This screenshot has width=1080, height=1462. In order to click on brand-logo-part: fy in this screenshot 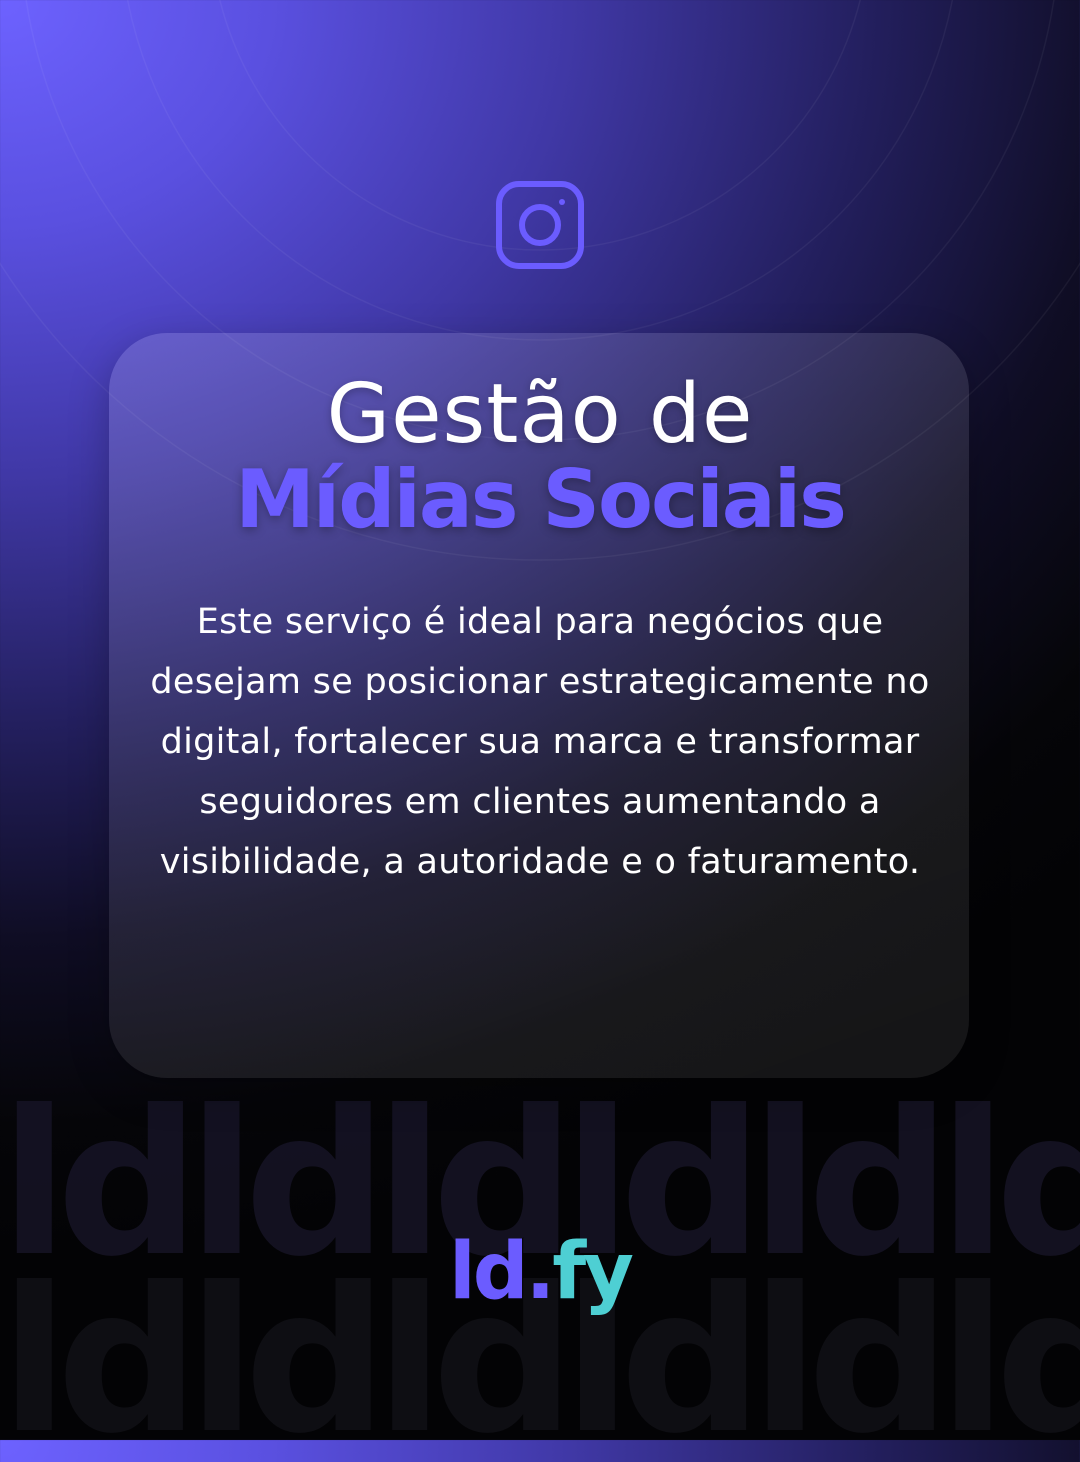, I will do `click(593, 1272)`.